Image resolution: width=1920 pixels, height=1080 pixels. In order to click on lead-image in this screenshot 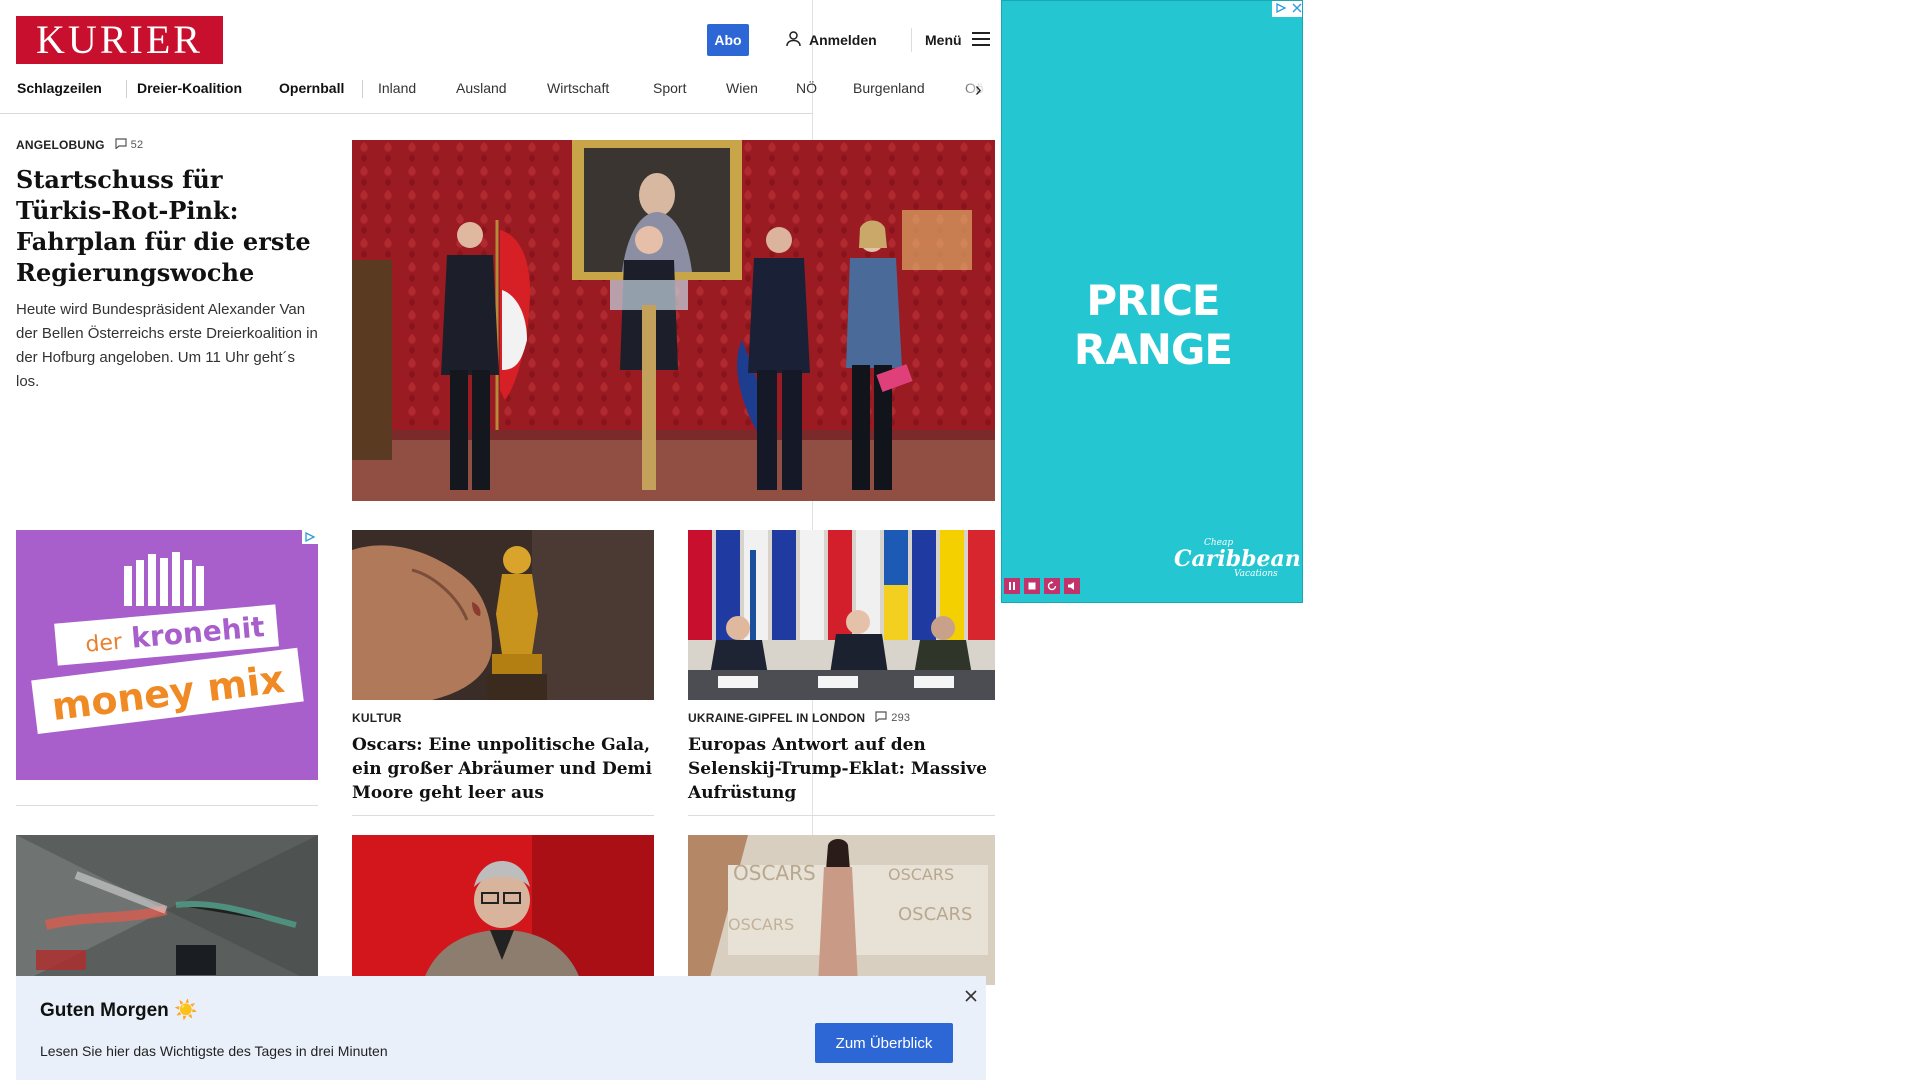, I will do `click(673, 320)`.